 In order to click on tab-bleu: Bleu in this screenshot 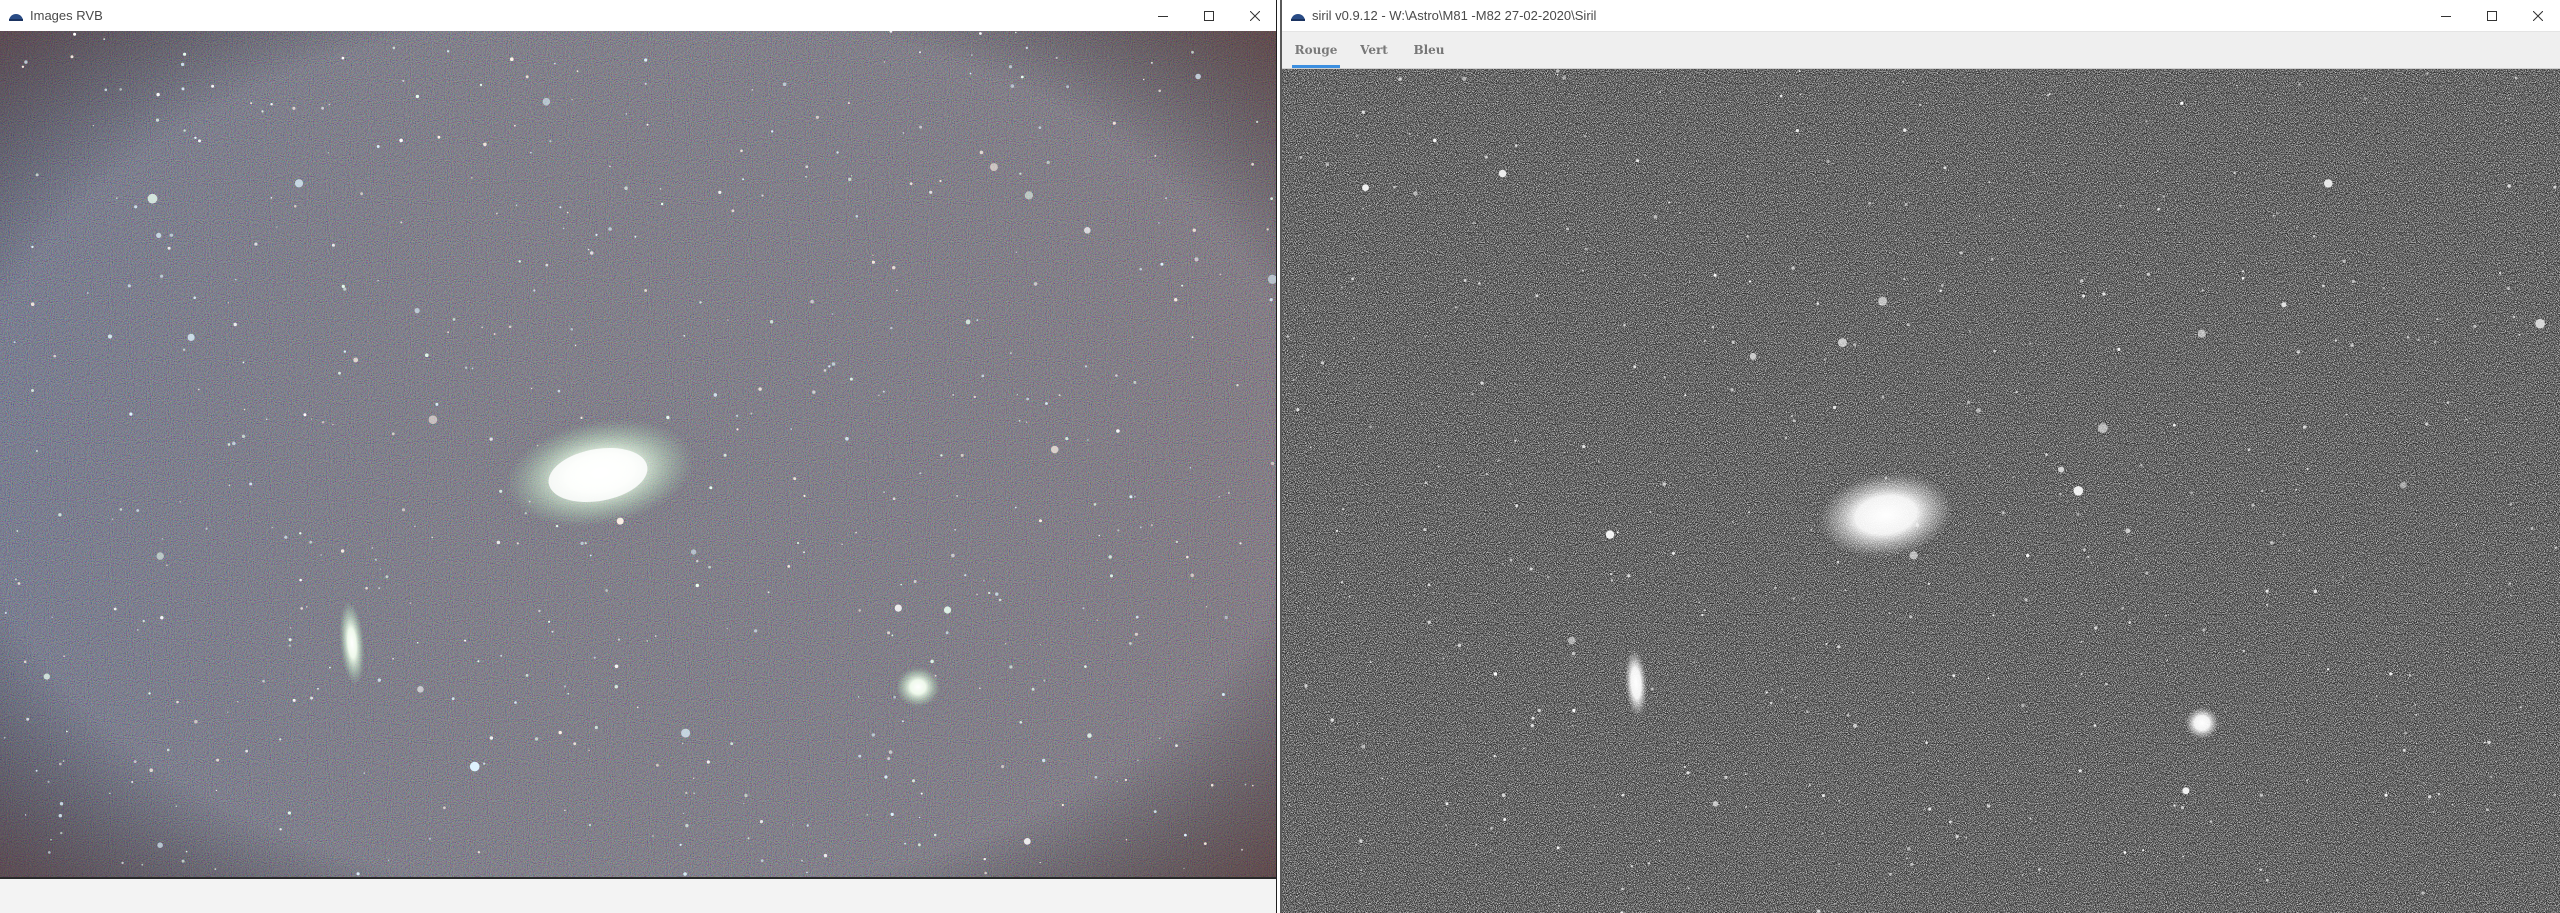, I will do `click(1429, 50)`.